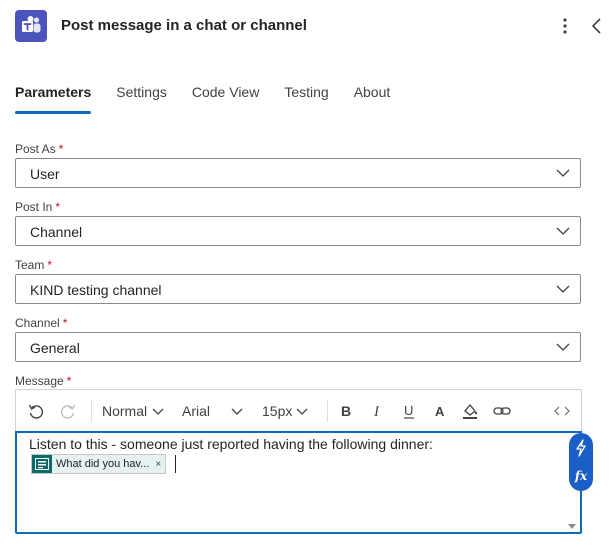 The image size is (610, 554). What do you see at coordinates (175, 464) in the screenshot?
I see `text-caret` at bounding box center [175, 464].